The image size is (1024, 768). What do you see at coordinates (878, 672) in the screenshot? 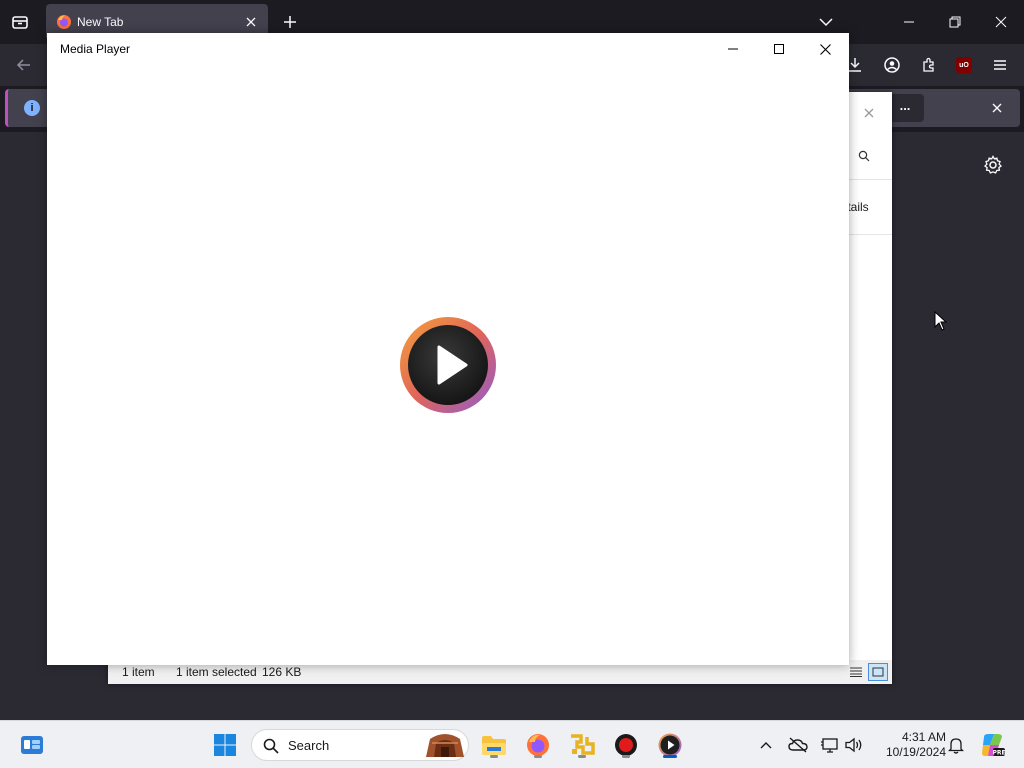
I see `large-icons-view-icon` at bounding box center [878, 672].